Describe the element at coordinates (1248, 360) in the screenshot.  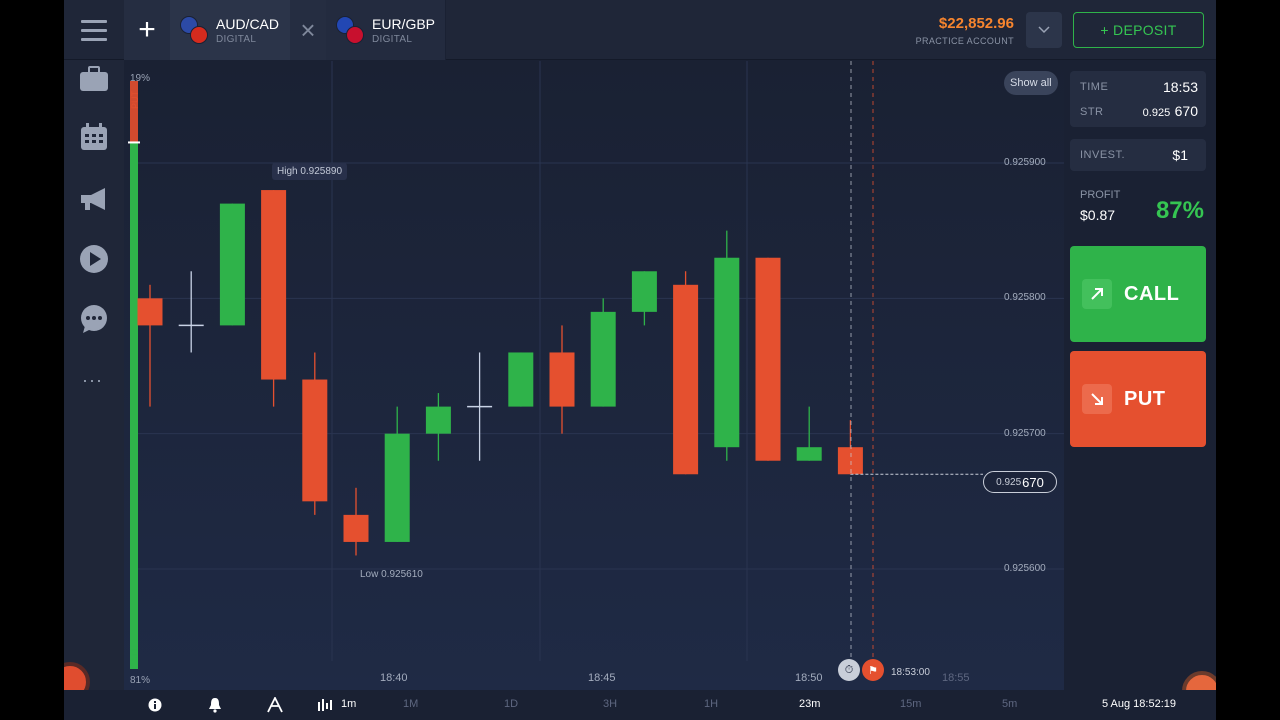
I see `letterbox-right` at that location.